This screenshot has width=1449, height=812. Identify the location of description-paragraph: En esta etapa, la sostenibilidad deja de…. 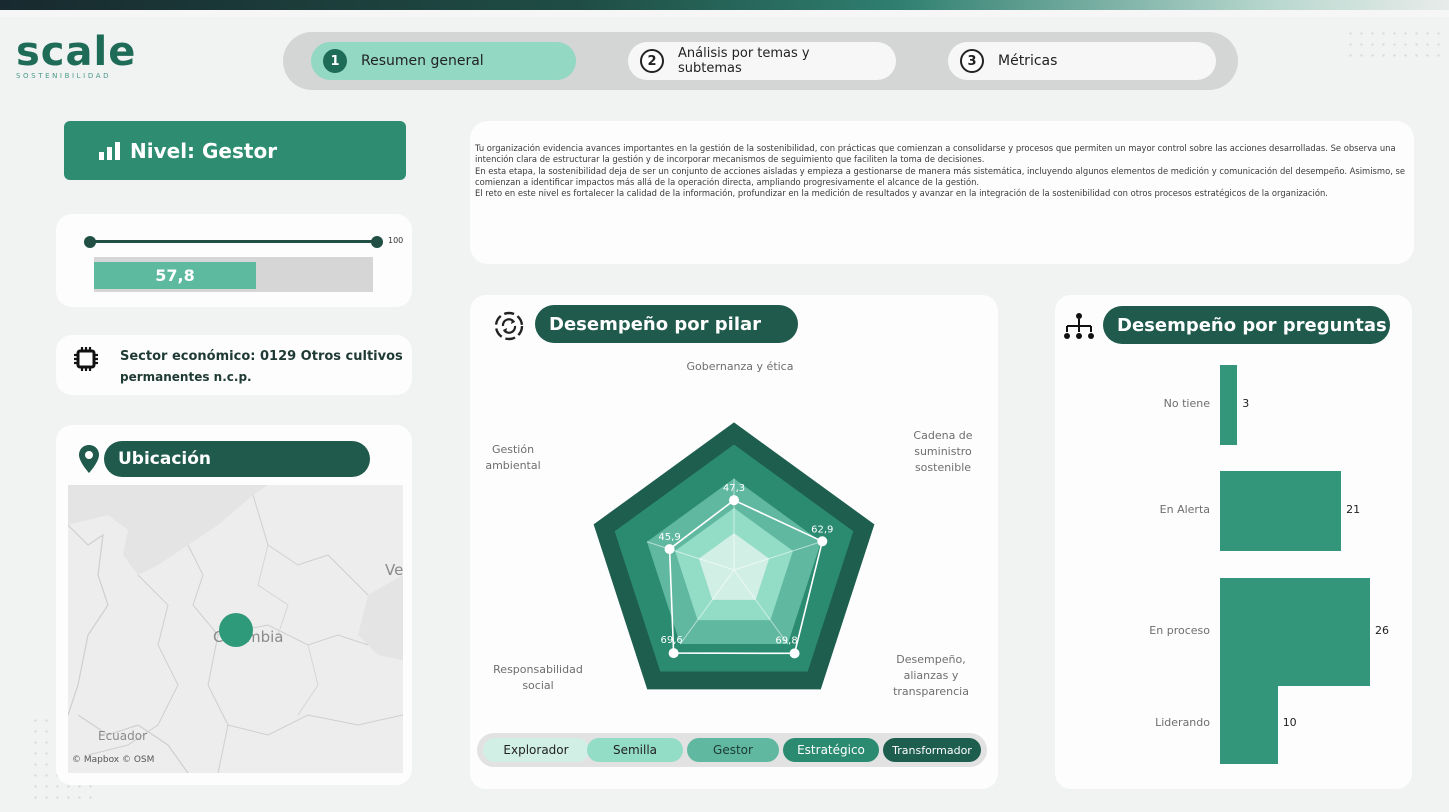
(940, 176).